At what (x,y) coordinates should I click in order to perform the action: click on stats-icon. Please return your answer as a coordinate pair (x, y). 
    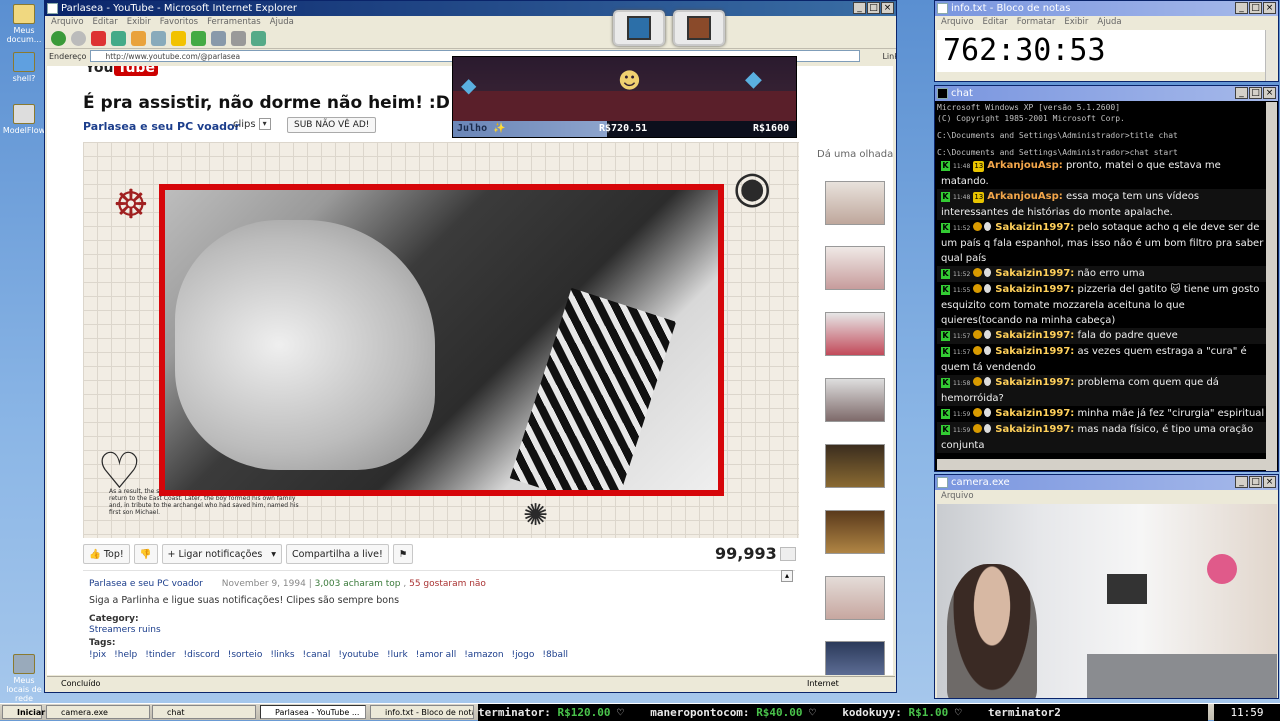
    Looking at the image, I should click on (788, 554).